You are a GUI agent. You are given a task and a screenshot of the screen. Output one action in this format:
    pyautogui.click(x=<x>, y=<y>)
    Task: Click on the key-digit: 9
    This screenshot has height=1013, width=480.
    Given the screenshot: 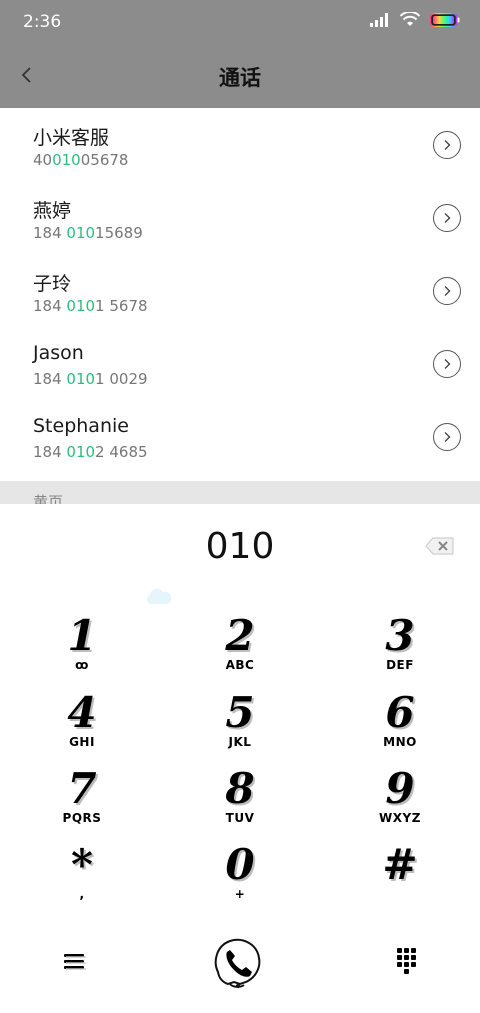 What is the action you would take?
    pyautogui.click(x=400, y=788)
    